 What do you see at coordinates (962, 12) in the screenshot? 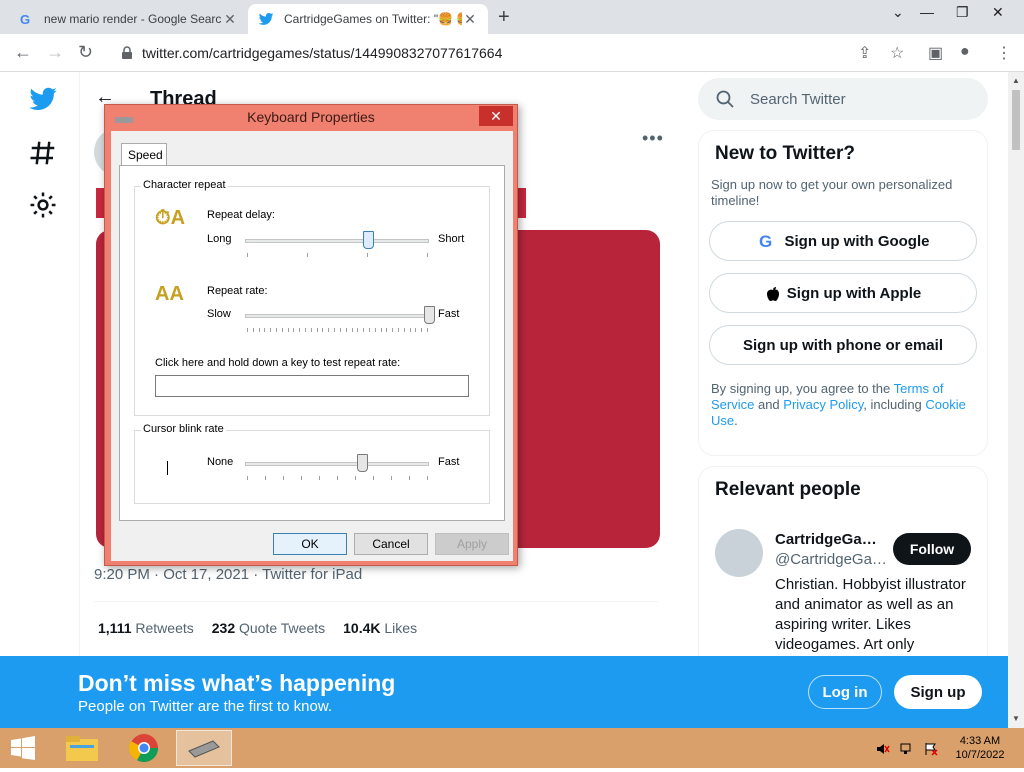
I see `restore-icon: ❐` at bounding box center [962, 12].